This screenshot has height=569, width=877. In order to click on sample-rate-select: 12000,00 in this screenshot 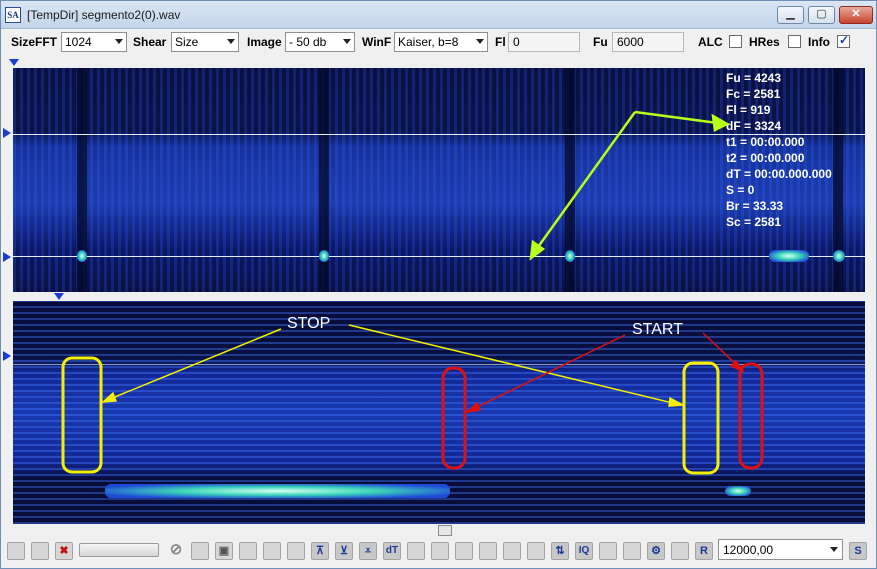, I will do `click(780, 549)`.